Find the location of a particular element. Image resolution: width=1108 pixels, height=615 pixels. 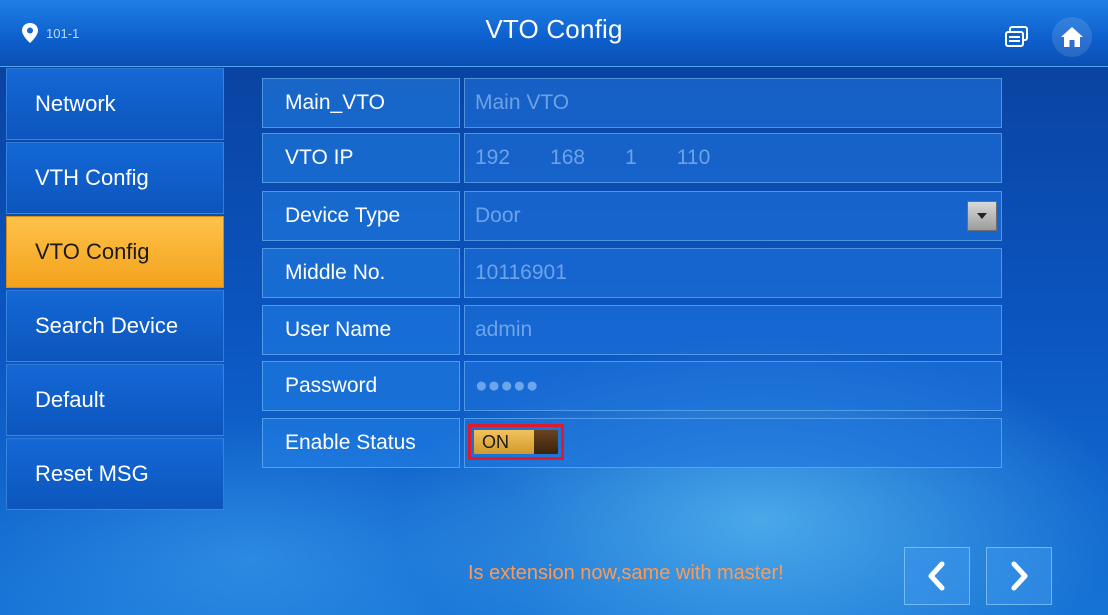

messages-icon is located at coordinates (1016, 36).